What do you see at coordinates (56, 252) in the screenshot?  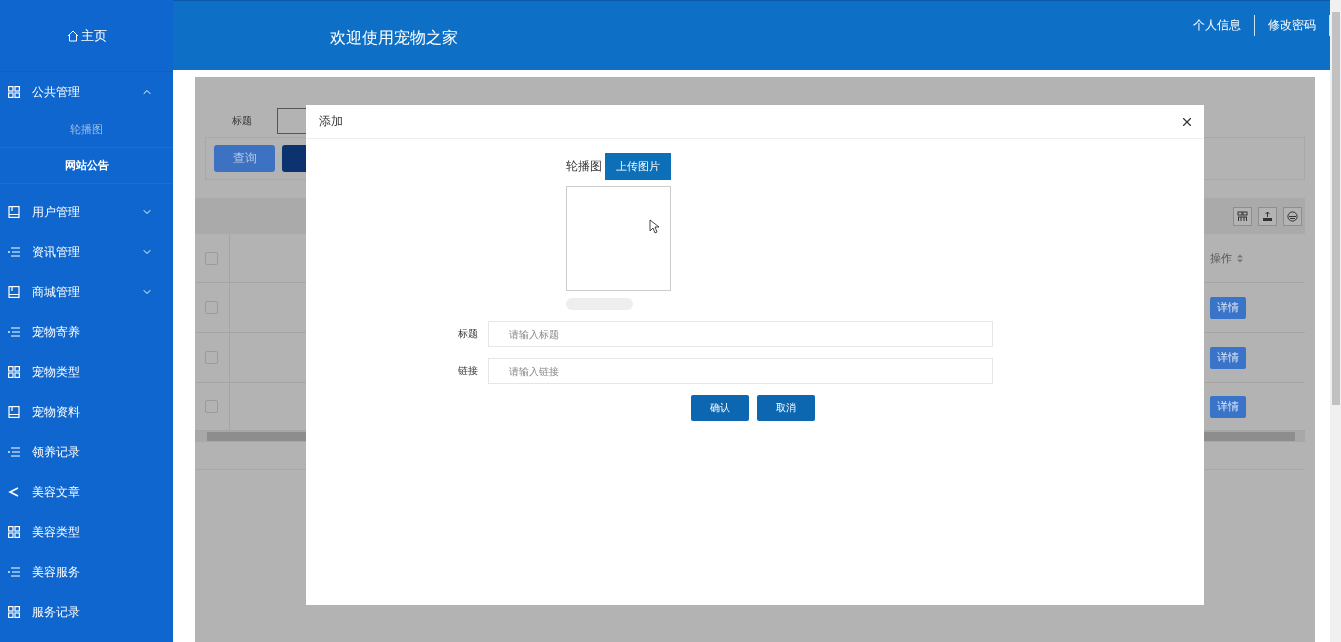 I see `menu-label: 资讯管理` at bounding box center [56, 252].